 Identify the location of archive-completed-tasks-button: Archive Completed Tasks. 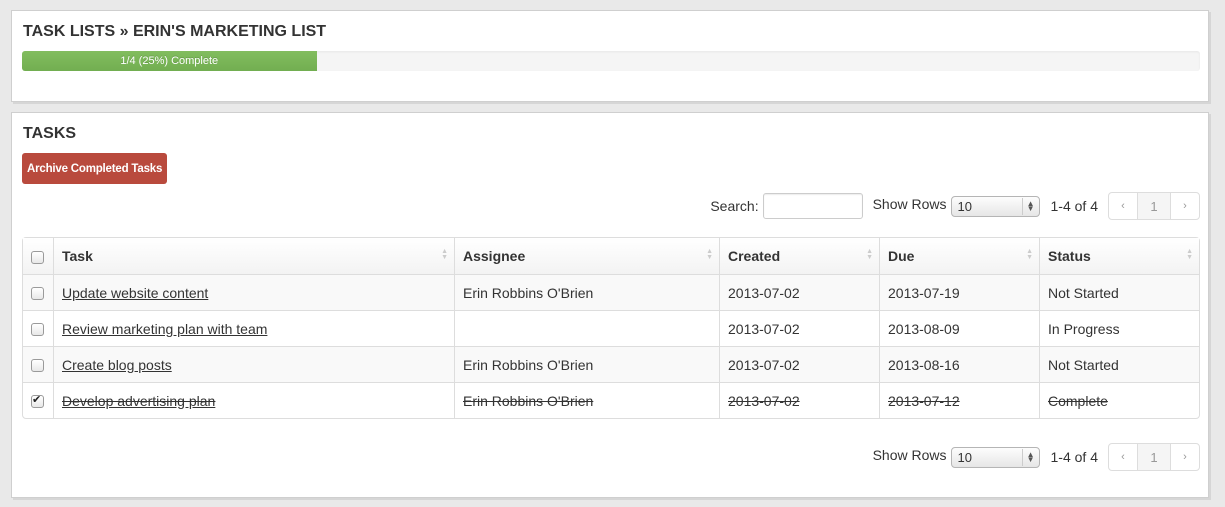
(95, 168).